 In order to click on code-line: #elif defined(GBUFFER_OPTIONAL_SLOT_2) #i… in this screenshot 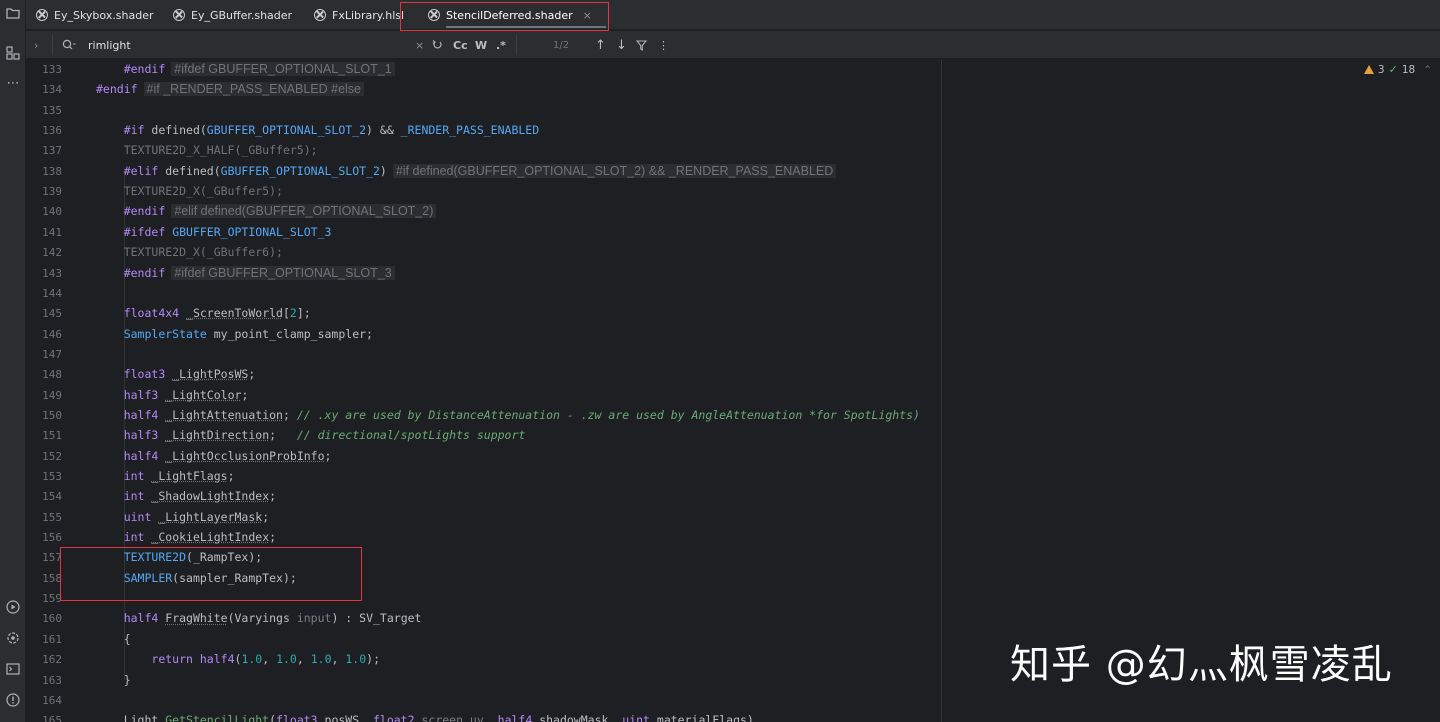, I will do `click(466, 170)`.